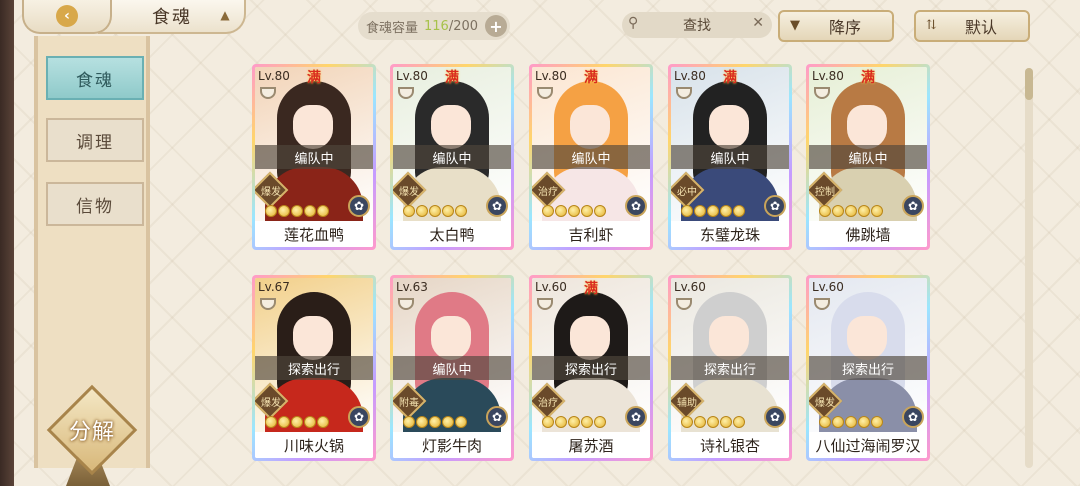 Image resolution: width=1080 pixels, height=486 pixels. I want to click on food-soul-card: Lv.80 满编队中 爆发 ✿ 太白鸭, so click(452, 157).